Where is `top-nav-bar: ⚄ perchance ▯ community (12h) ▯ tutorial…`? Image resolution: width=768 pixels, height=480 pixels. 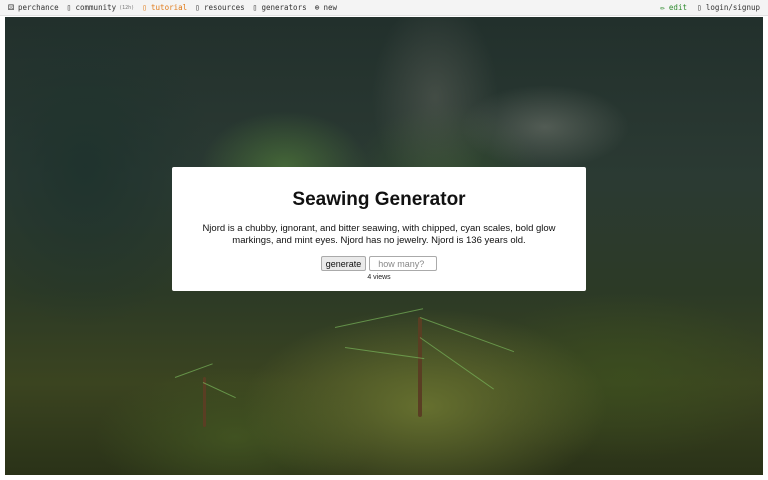 top-nav-bar: ⚄ perchance ▯ community (12h) ▯ tutorial… is located at coordinates (384, 8).